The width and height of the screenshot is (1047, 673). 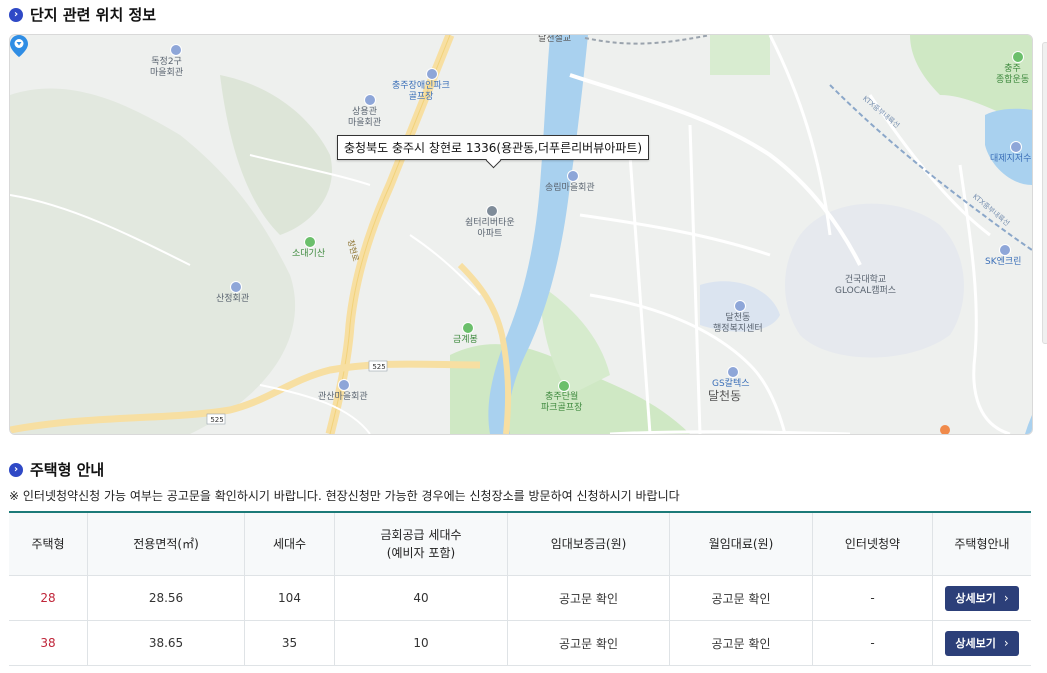 I want to click on table-row: 28 28.56 104 40 공고문 확인 공고문 확인 - 상세보기 ›, so click(x=520, y=598).